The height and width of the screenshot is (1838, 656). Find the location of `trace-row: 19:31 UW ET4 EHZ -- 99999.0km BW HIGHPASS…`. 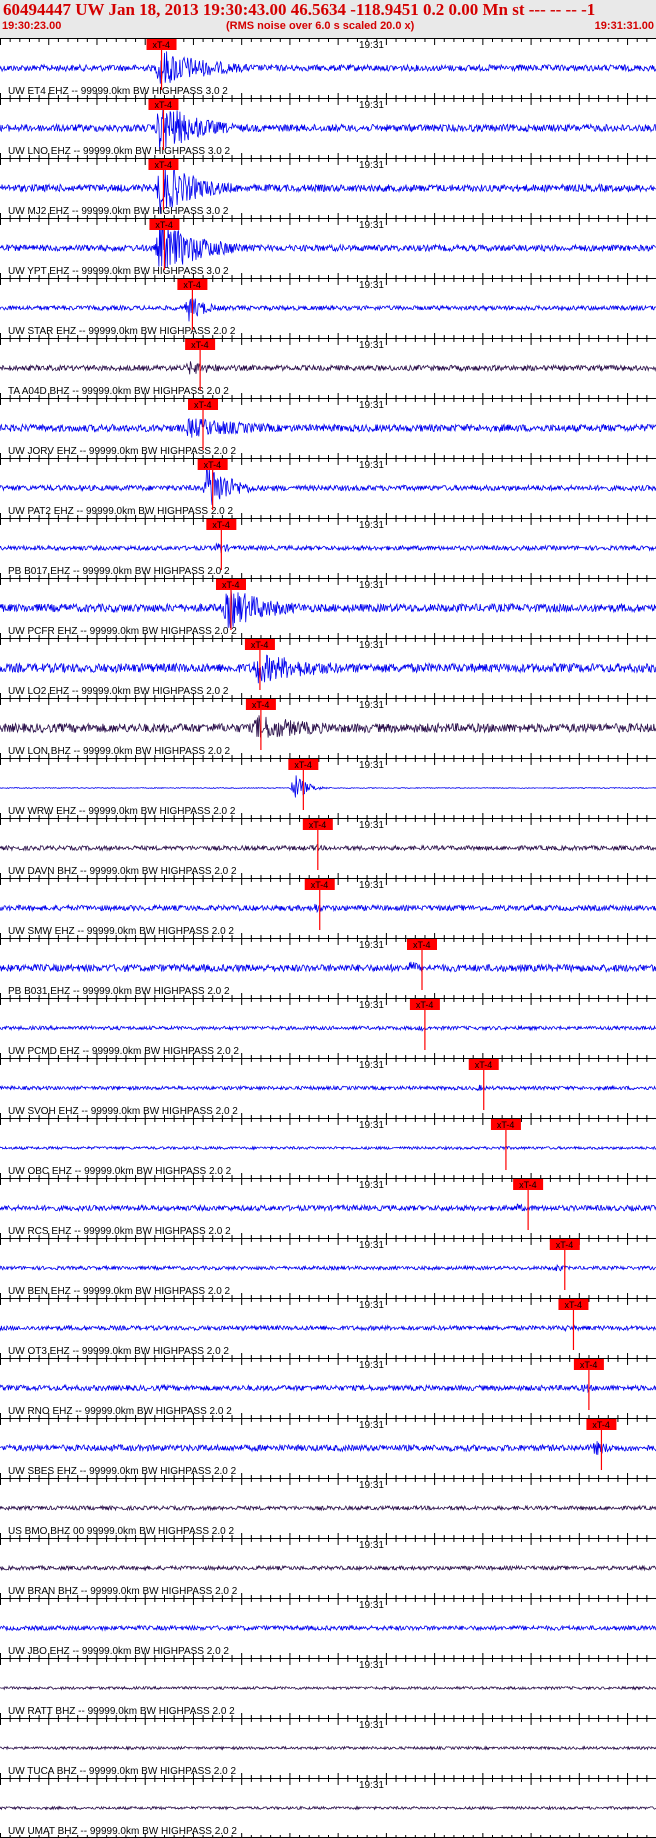

trace-row: 19:31 UW ET4 EHZ -- 99999.0km BW HIGHPASS… is located at coordinates (328, 68).